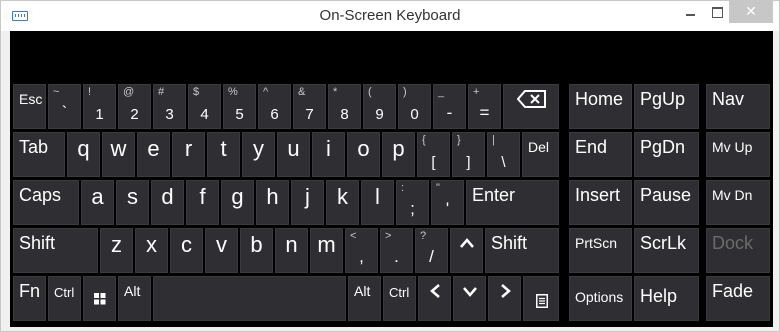 This screenshot has width=780, height=332. What do you see at coordinates (223, 154) in the screenshot?
I see `key-t: t` at bounding box center [223, 154].